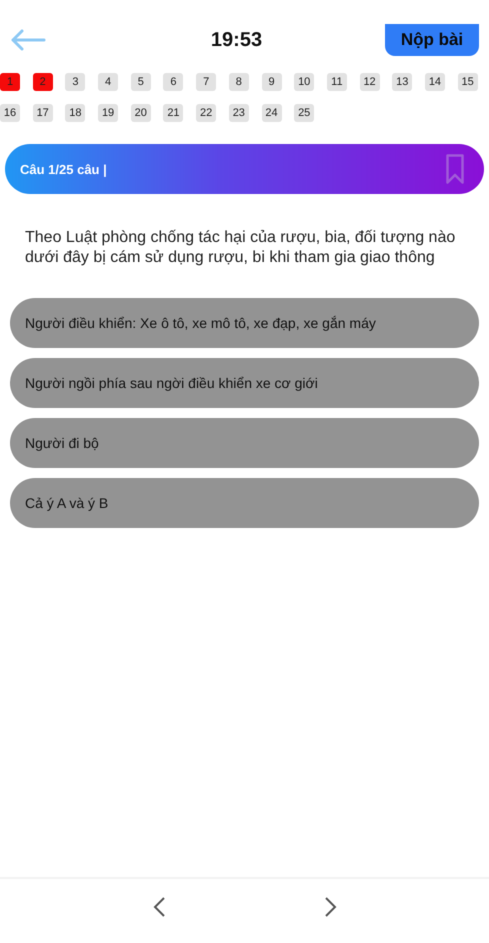  What do you see at coordinates (206, 113) in the screenshot?
I see `question-number-button: 22` at bounding box center [206, 113].